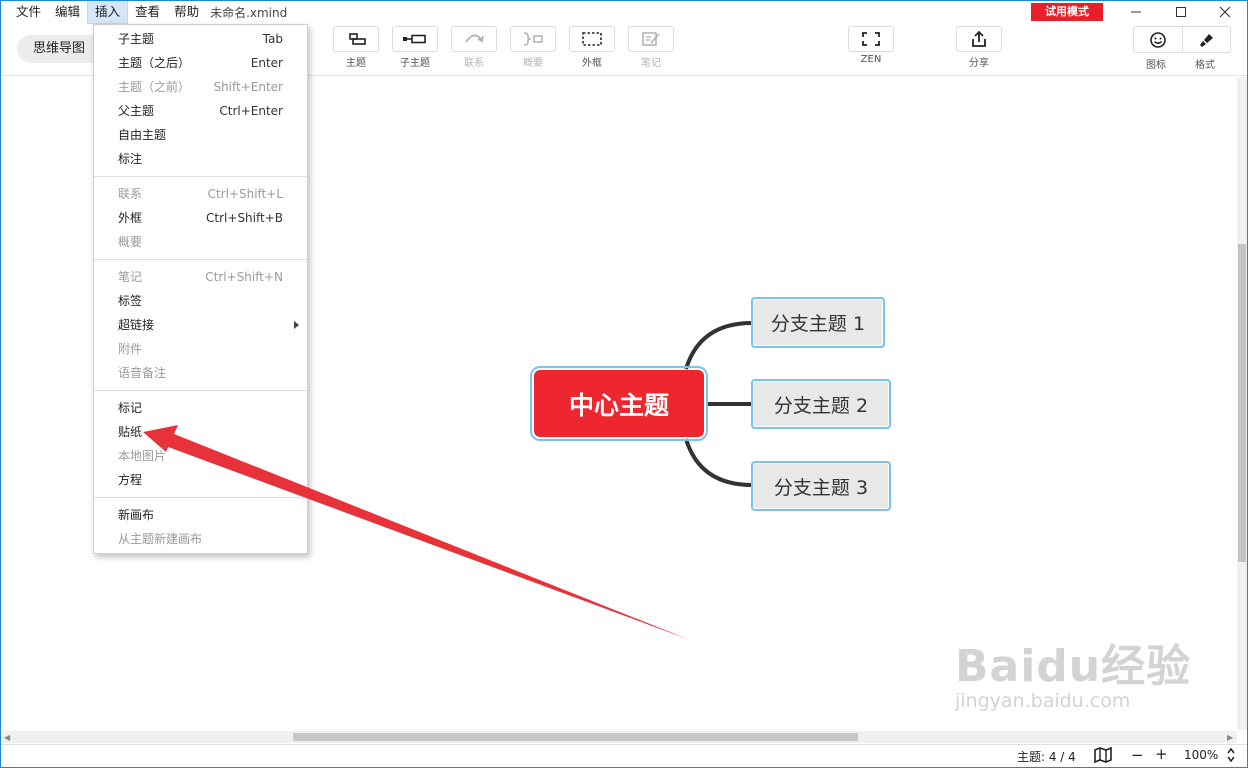 The height and width of the screenshot is (768, 1248). I want to click on annotation-arrow, so click(416, 532).